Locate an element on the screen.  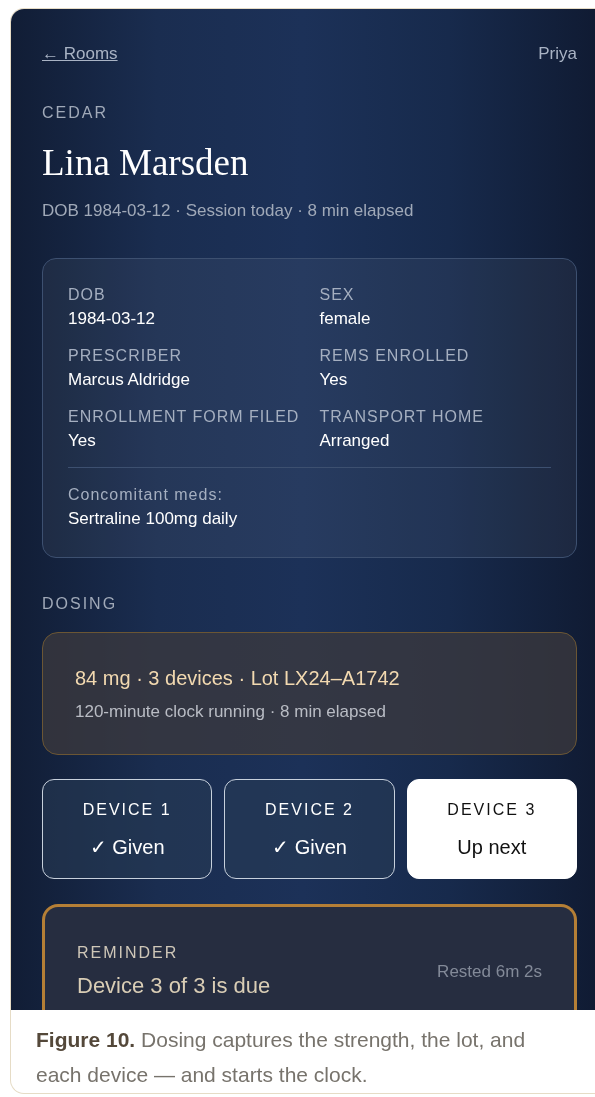
detail-label: REMS ENROLLED is located at coordinates (395, 355).